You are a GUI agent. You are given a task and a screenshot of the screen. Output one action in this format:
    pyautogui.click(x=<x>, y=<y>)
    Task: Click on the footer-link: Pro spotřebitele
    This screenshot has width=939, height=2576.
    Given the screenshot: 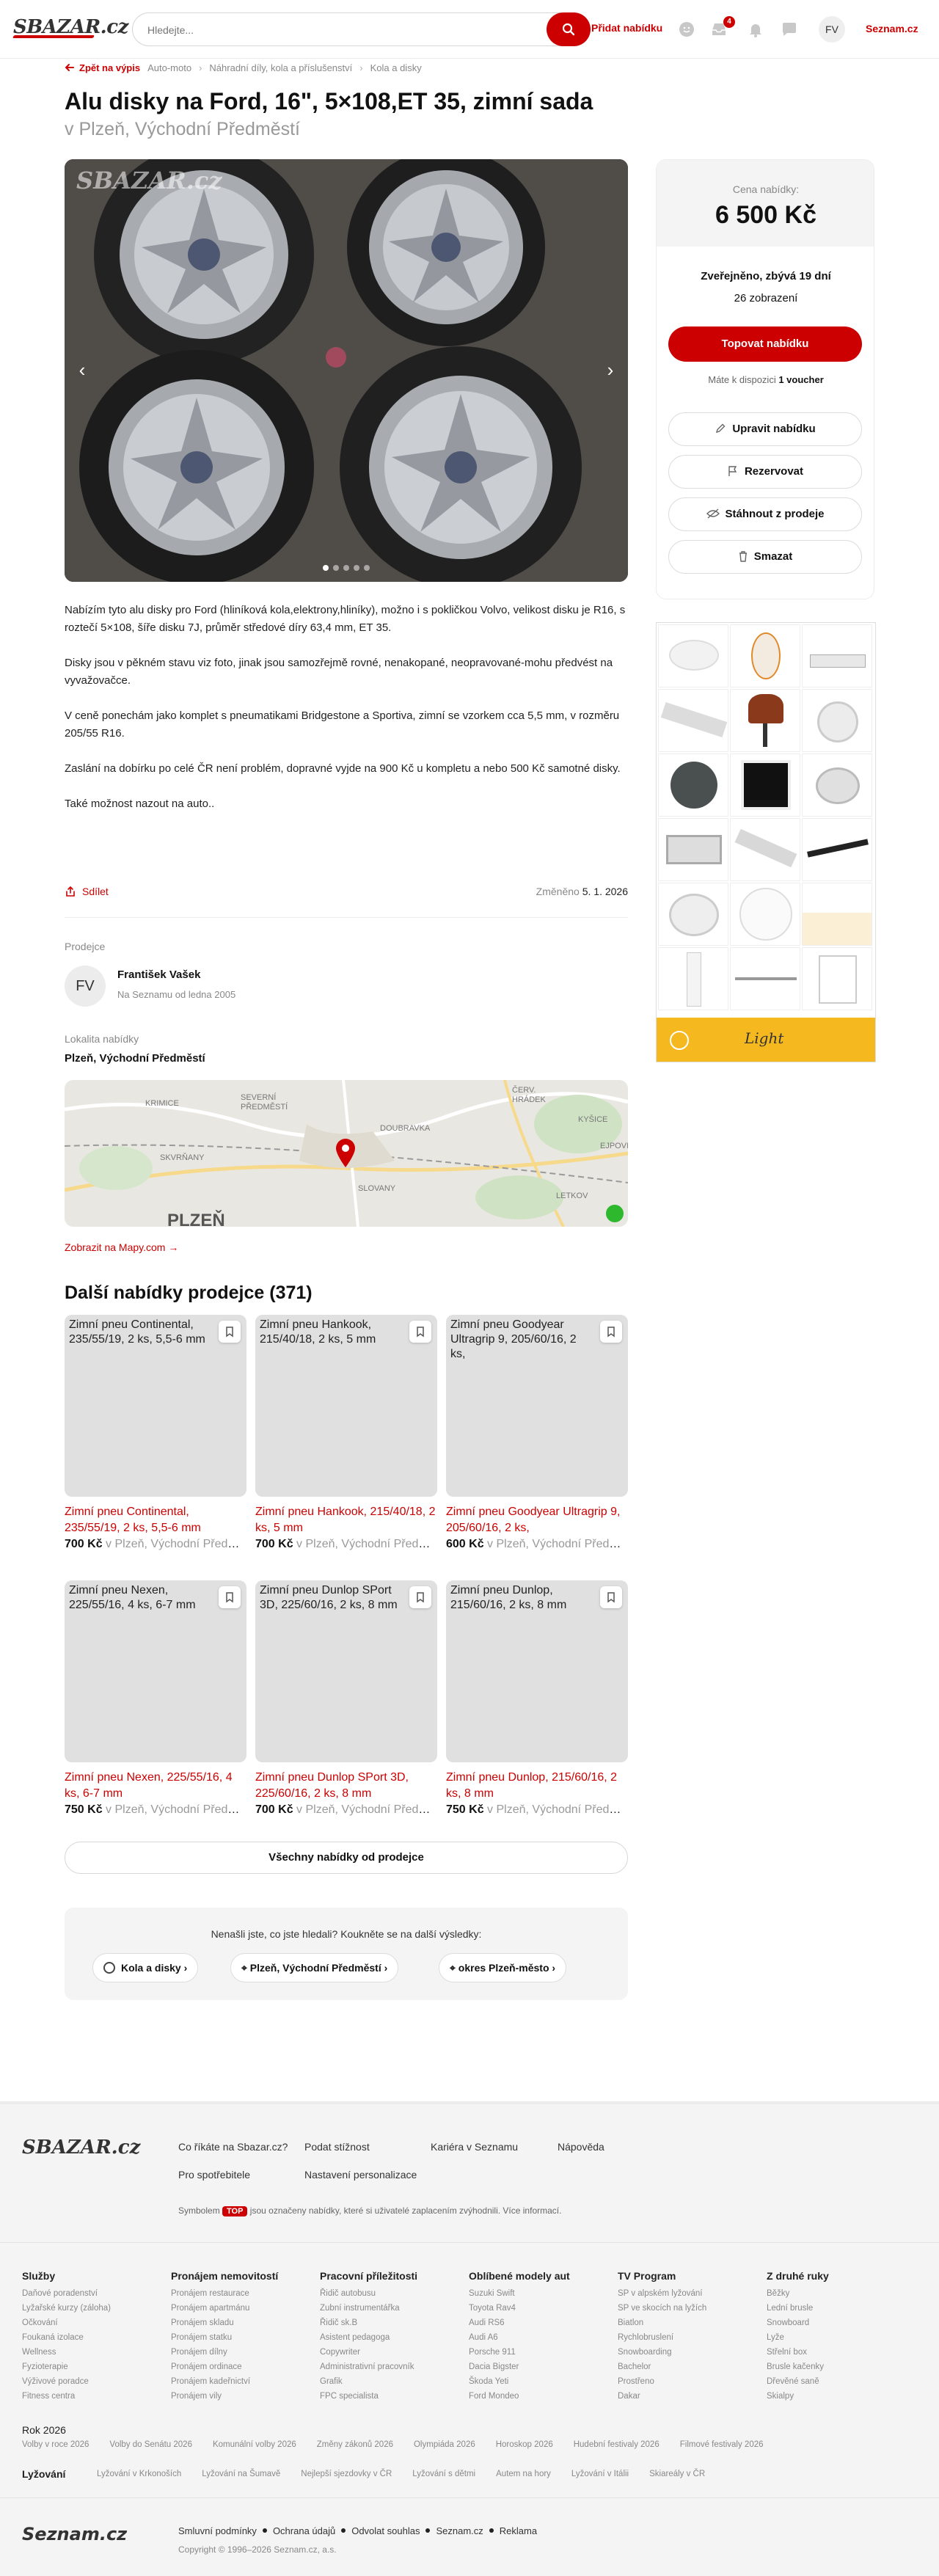 What is the action you would take?
    pyautogui.click(x=214, y=2175)
    